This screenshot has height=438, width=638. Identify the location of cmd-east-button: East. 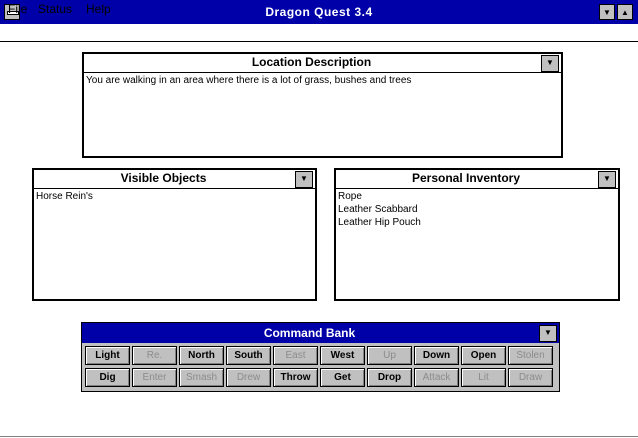
(295, 355).